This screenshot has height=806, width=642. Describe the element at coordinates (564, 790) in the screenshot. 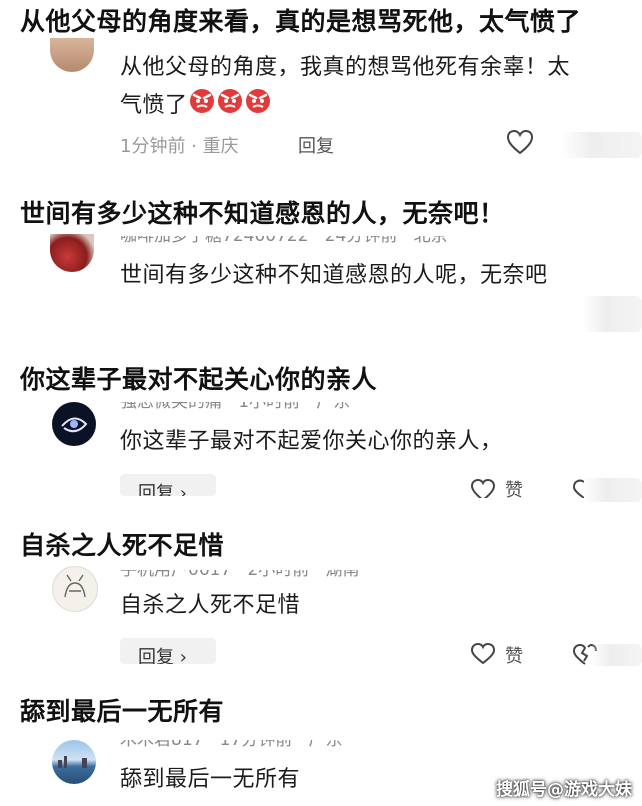

I see `watermark: 搜狐号@游戏大妹` at that location.